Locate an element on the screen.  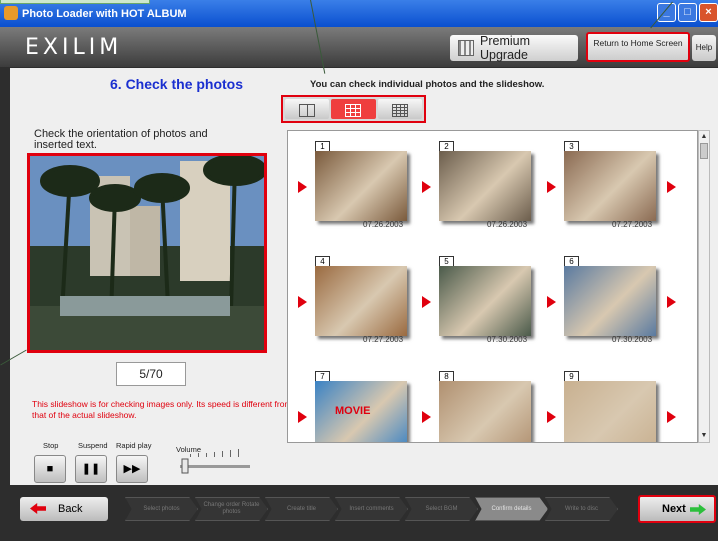
scroll-down-icon: ▼ is located at coordinates (704, 436).